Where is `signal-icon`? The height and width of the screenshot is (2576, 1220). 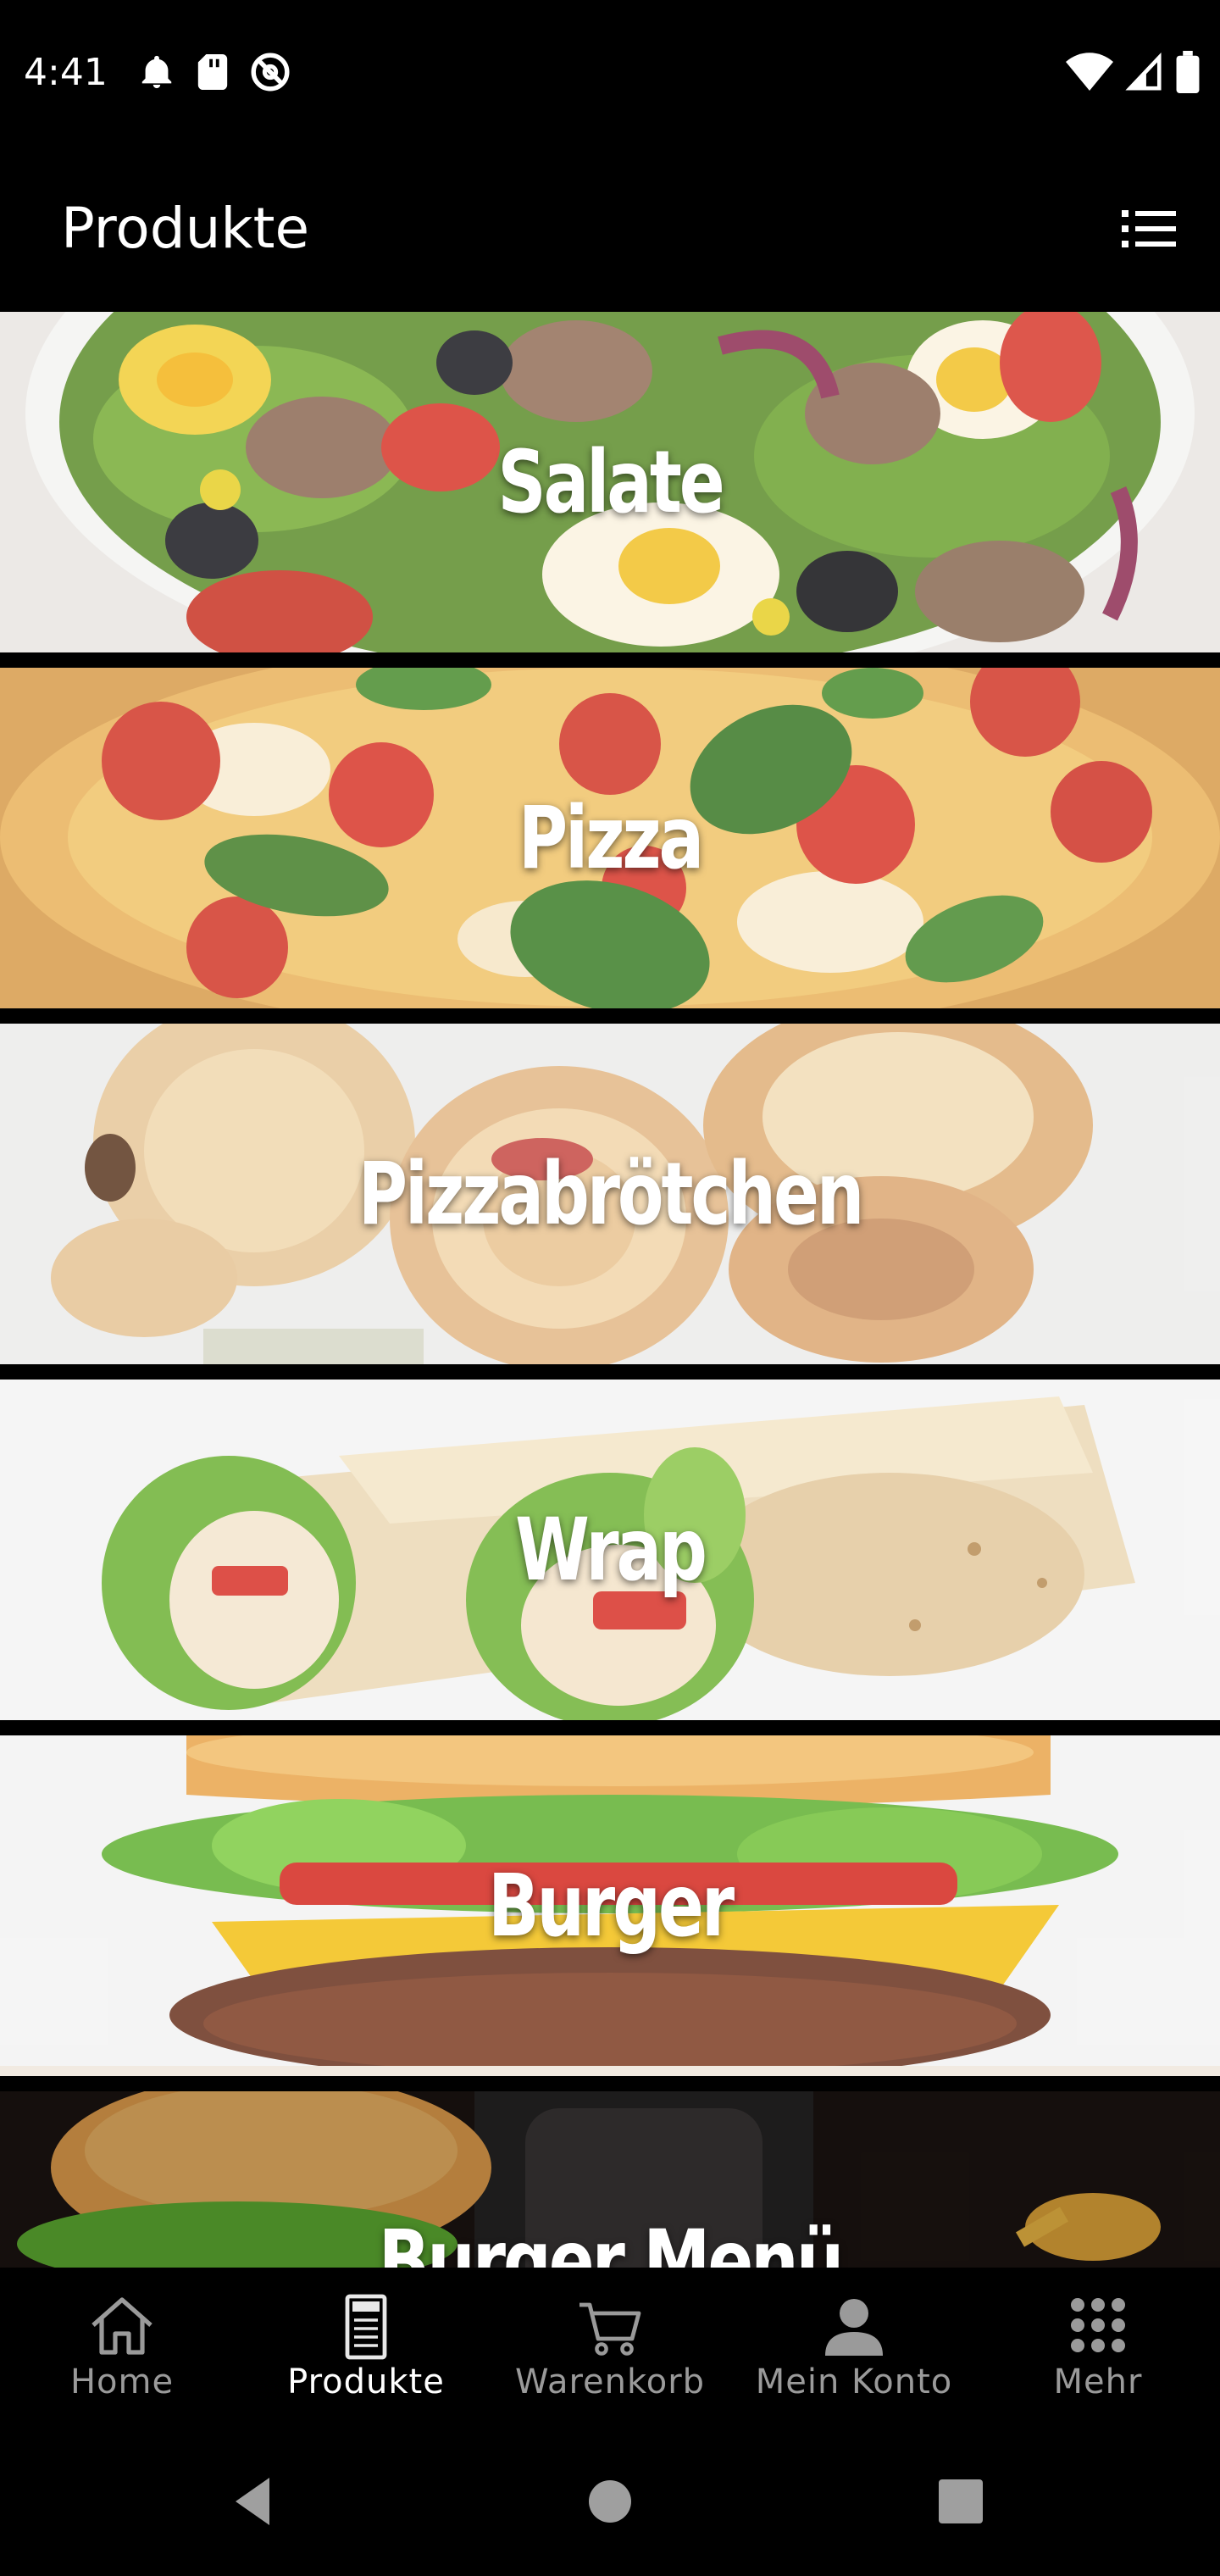
signal-icon is located at coordinates (1144, 72).